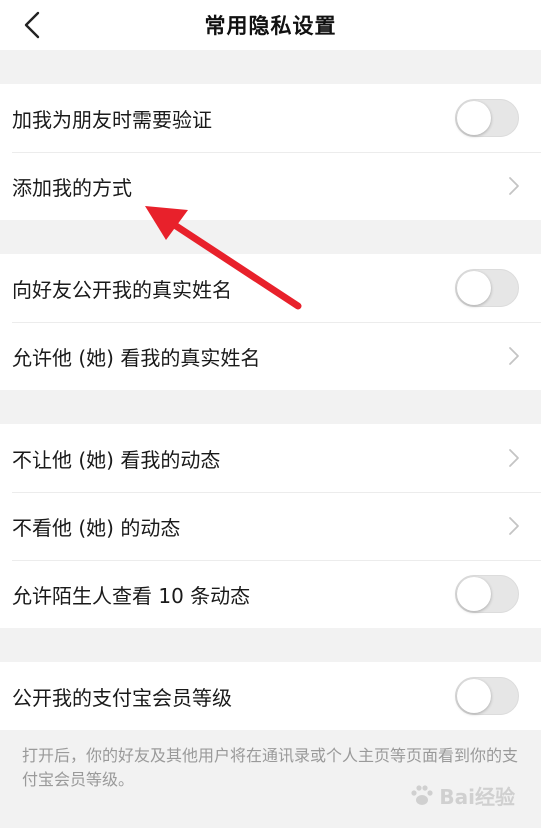  Describe the element at coordinates (270, 356) in the screenshot. I see `setting-allow-view-real-name: 允许他 (她) 看我的真实姓名` at that location.